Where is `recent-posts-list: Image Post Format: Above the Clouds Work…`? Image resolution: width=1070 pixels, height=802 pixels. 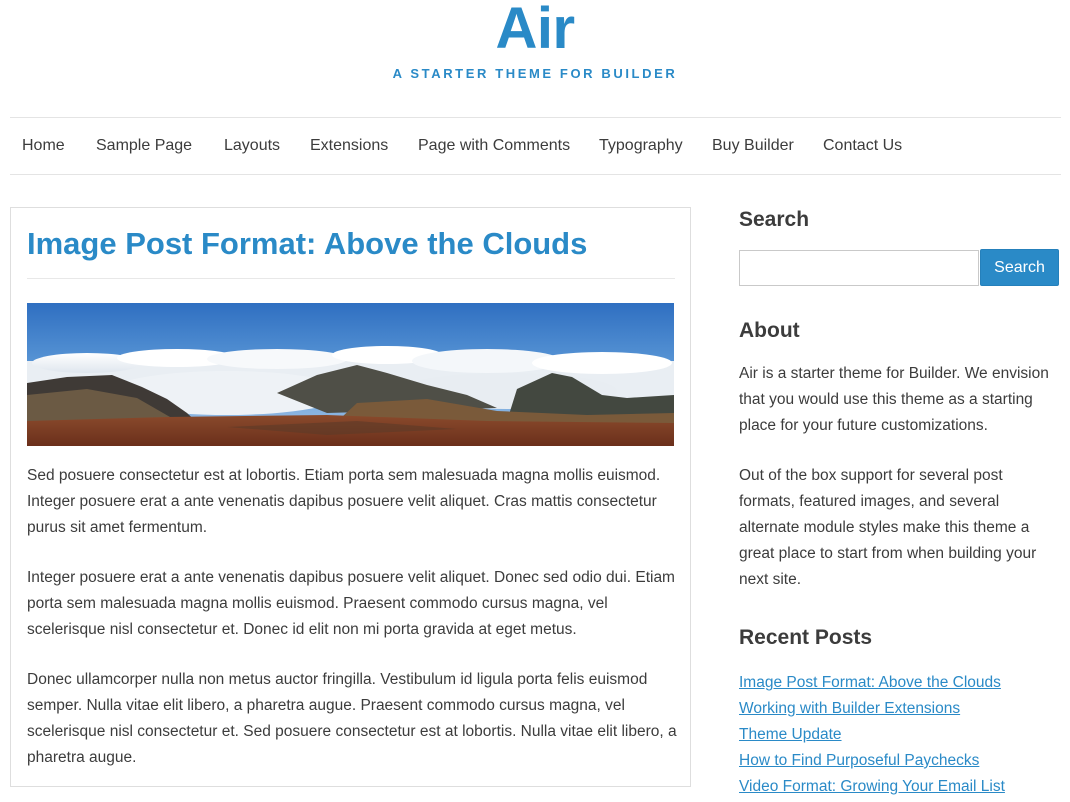
recent-posts-list: Image Post Format: Above the Clouds Work… is located at coordinates (900, 735).